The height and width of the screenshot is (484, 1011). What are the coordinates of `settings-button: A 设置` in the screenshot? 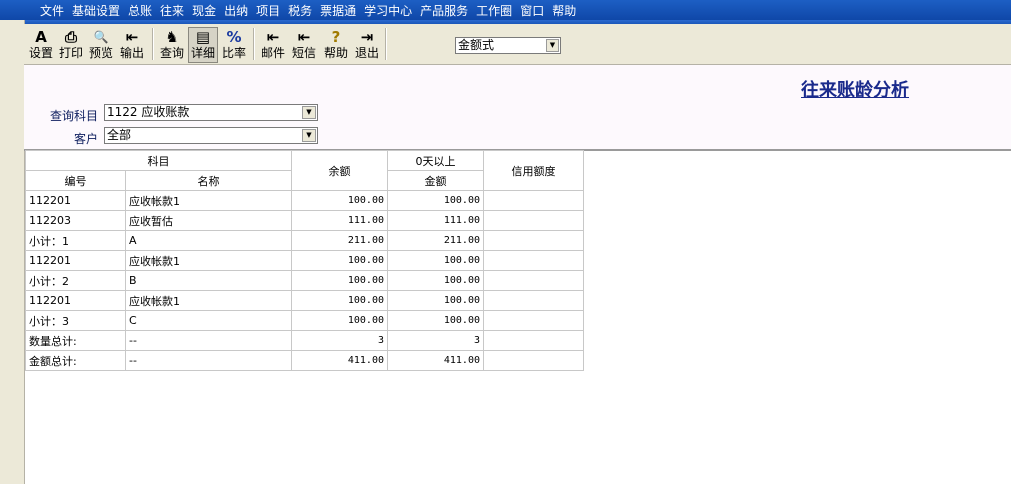 It's located at (41, 45).